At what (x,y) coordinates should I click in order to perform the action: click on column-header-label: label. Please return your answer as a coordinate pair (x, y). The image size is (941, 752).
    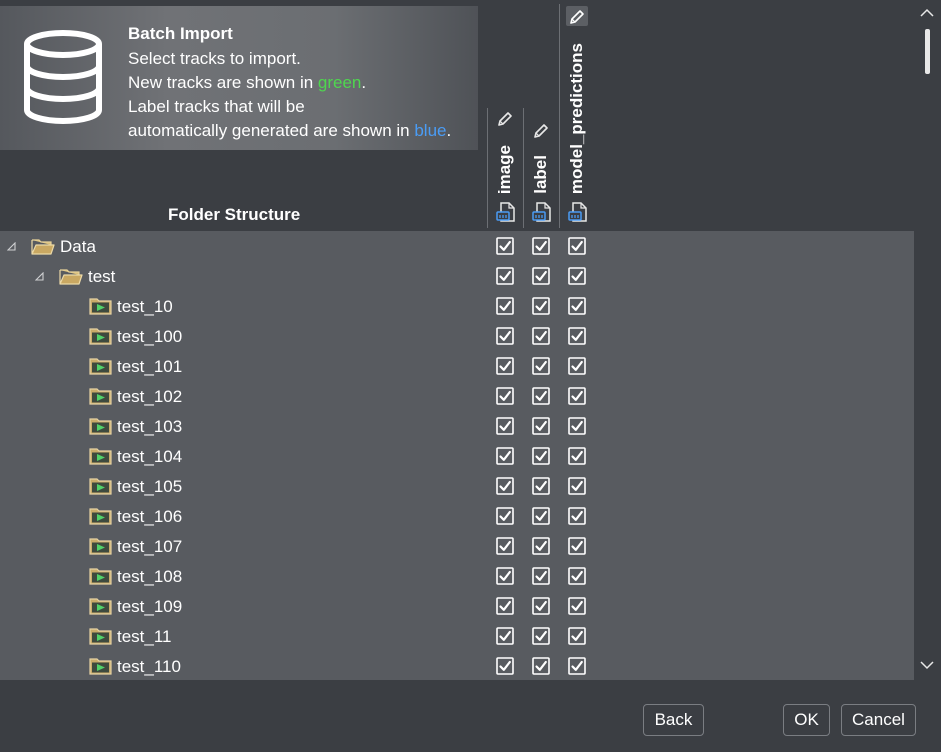
    Looking at the image, I should click on (540, 114).